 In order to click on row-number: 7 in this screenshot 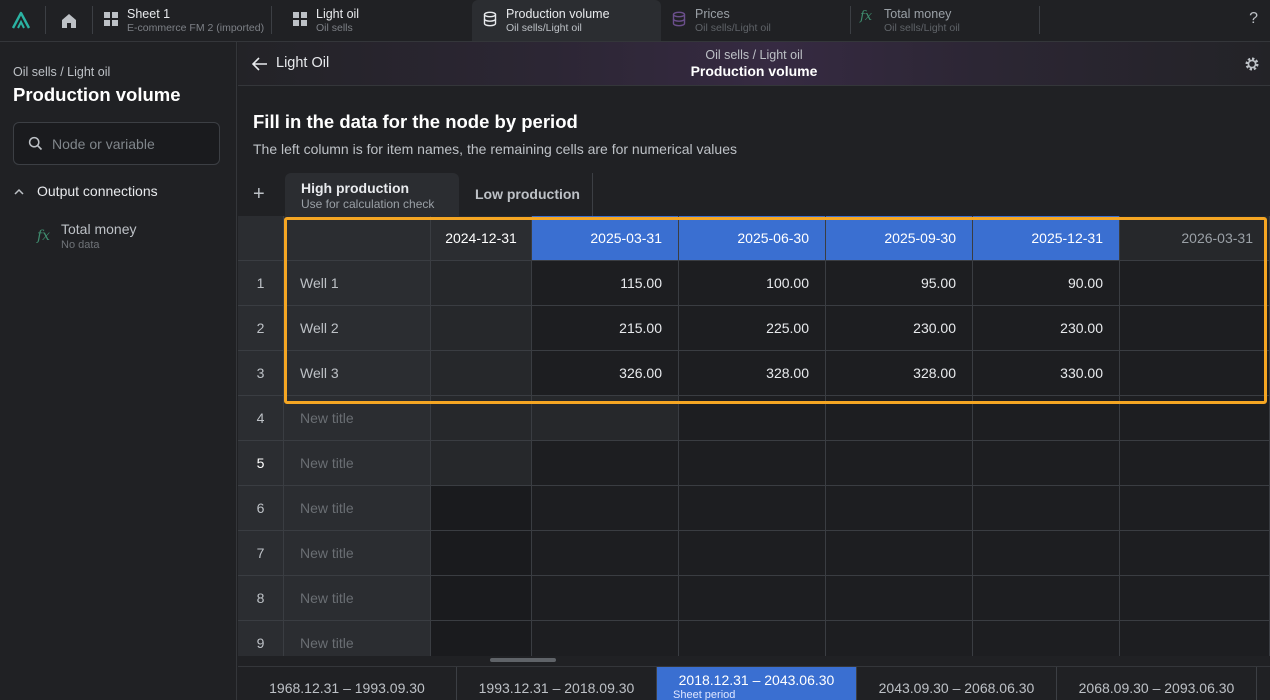, I will do `click(261, 553)`.